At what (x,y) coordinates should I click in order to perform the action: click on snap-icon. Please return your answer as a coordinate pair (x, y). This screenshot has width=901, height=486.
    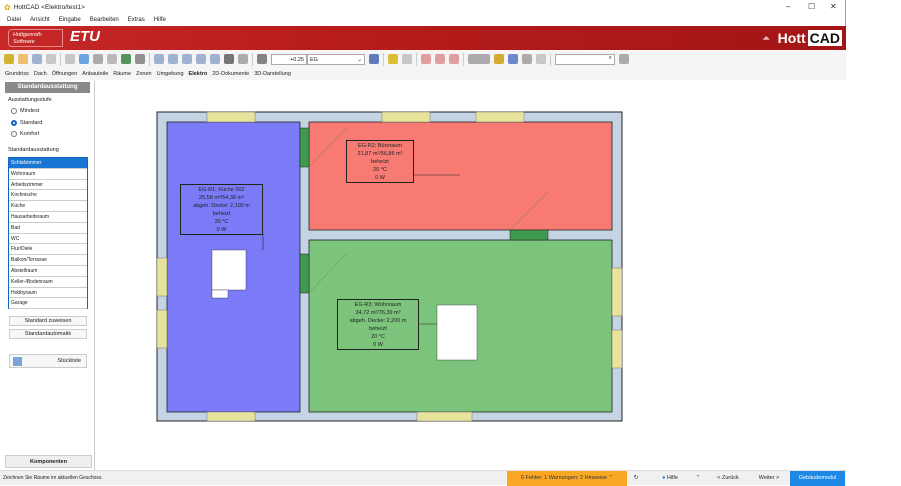
    Looking at the image, I should click on (426, 59).